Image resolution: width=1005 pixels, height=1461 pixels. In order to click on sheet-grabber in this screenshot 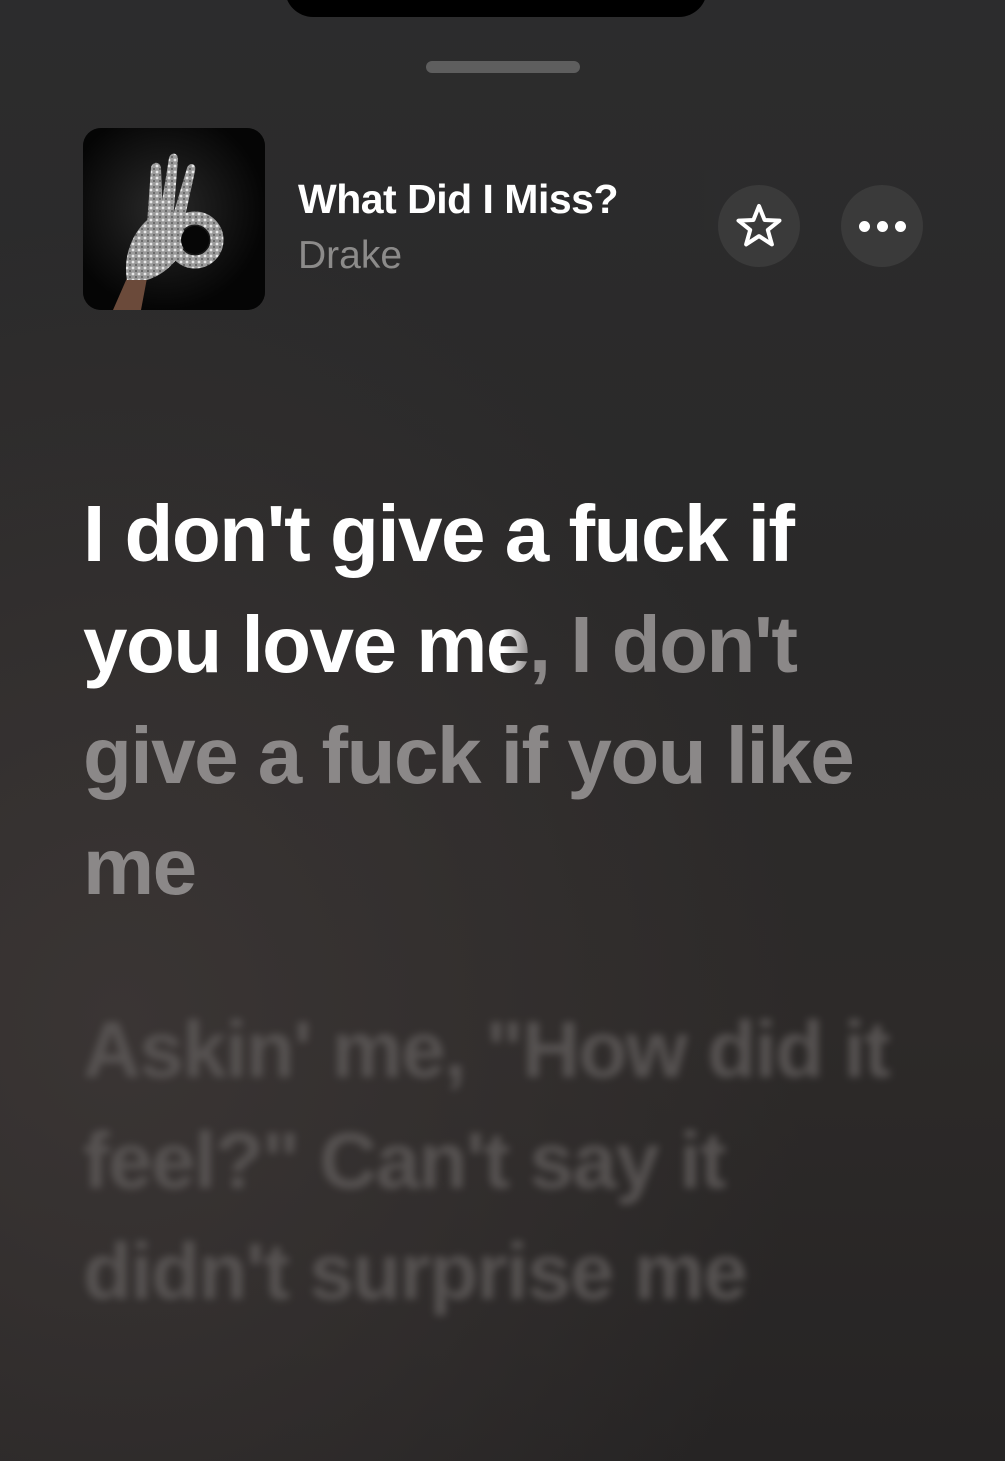, I will do `click(503, 67)`.